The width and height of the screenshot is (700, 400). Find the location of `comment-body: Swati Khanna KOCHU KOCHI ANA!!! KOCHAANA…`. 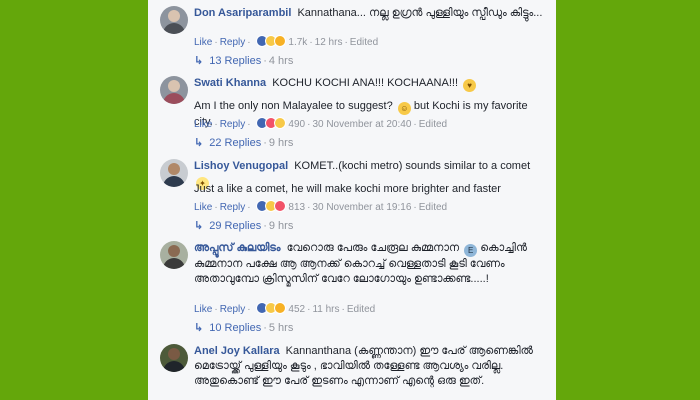

comment-body: Swati Khanna KOCHU KOCHI ANA!!! KOCHAANA… is located at coordinates (369, 84).